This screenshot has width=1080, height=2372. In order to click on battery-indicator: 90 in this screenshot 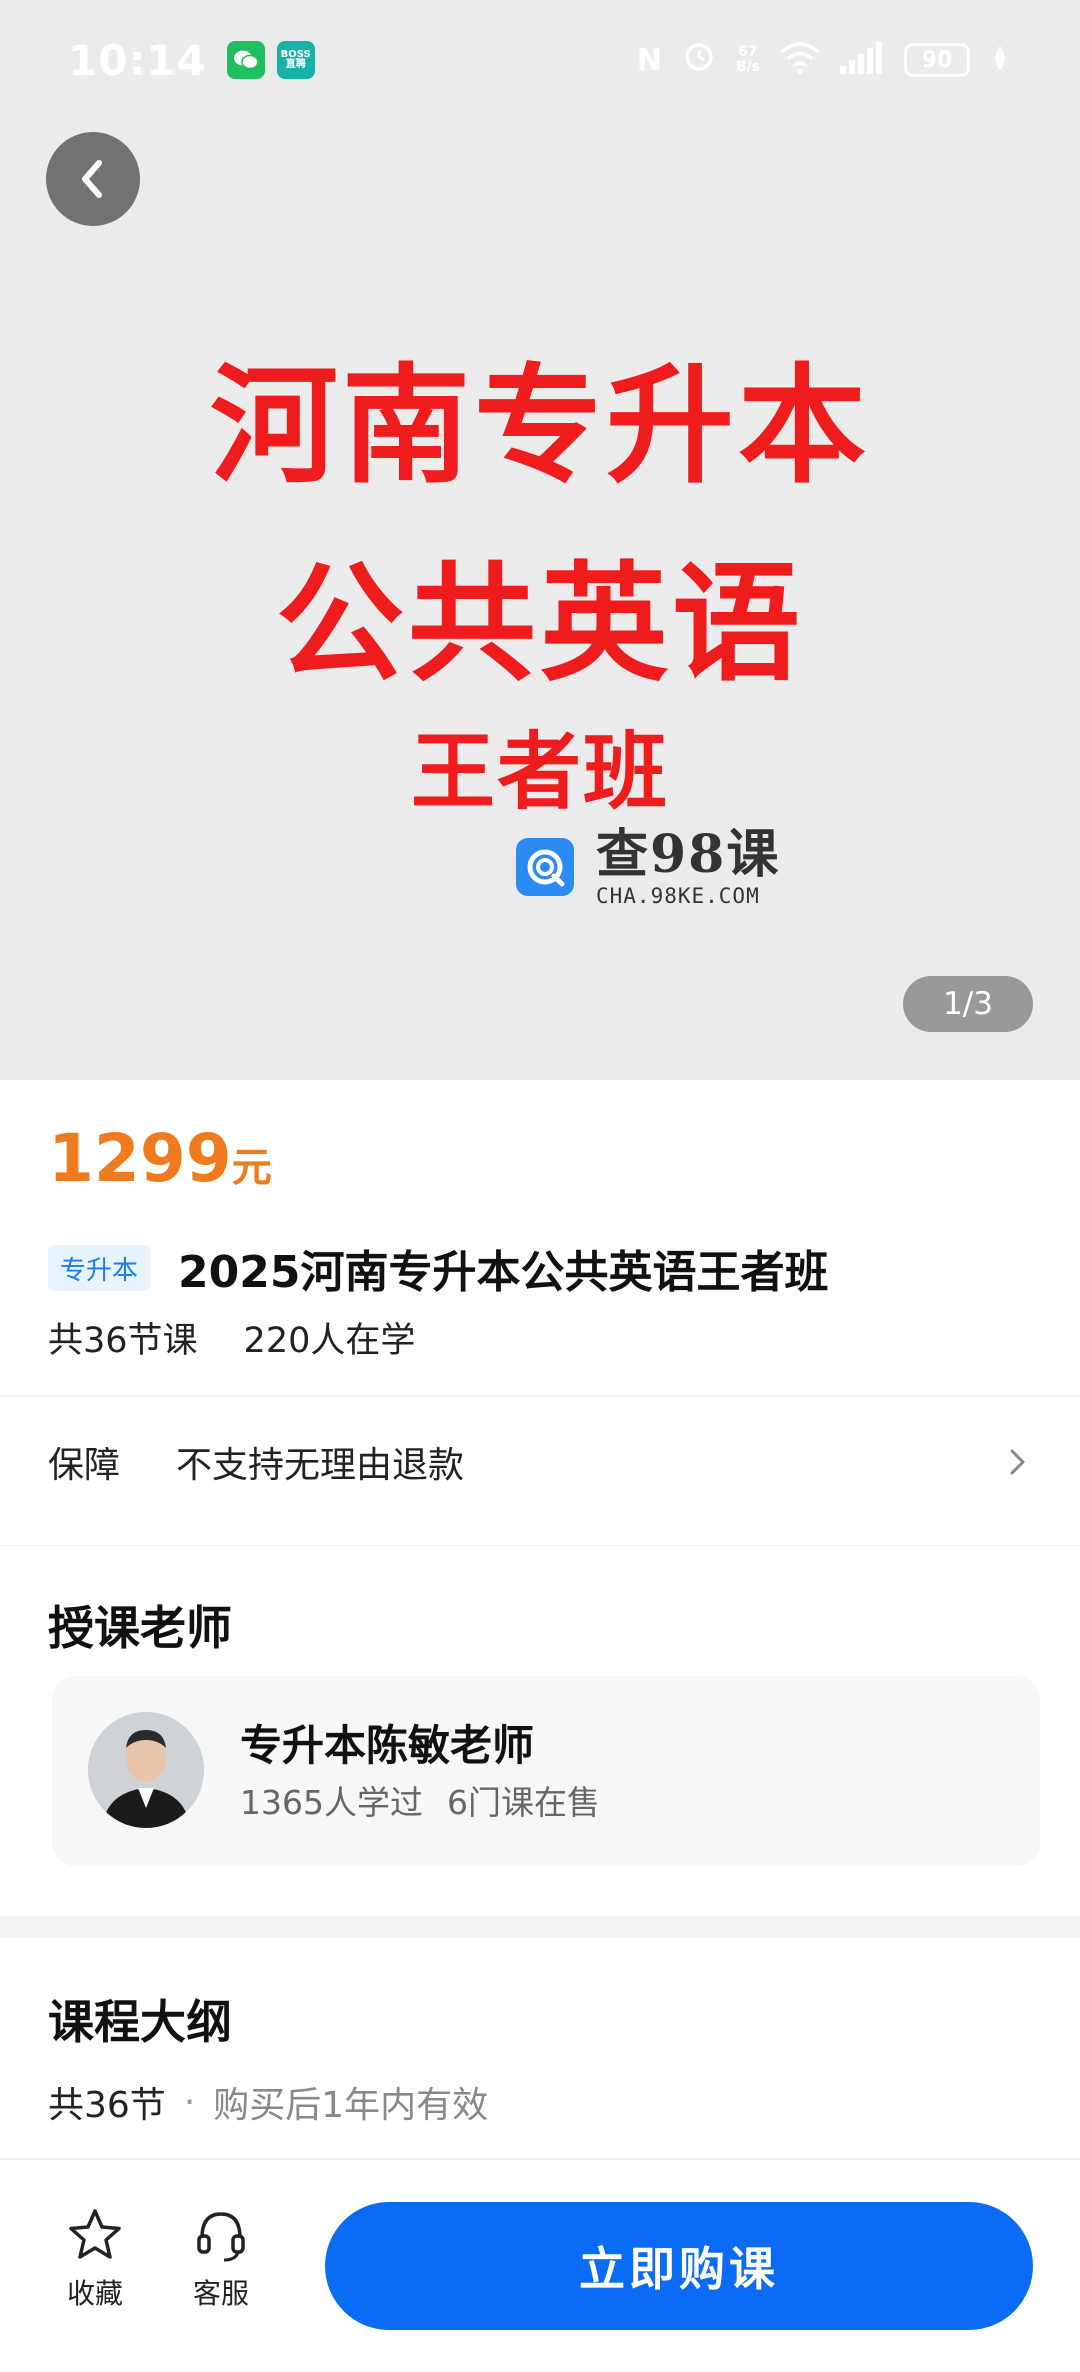, I will do `click(937, 60)`.